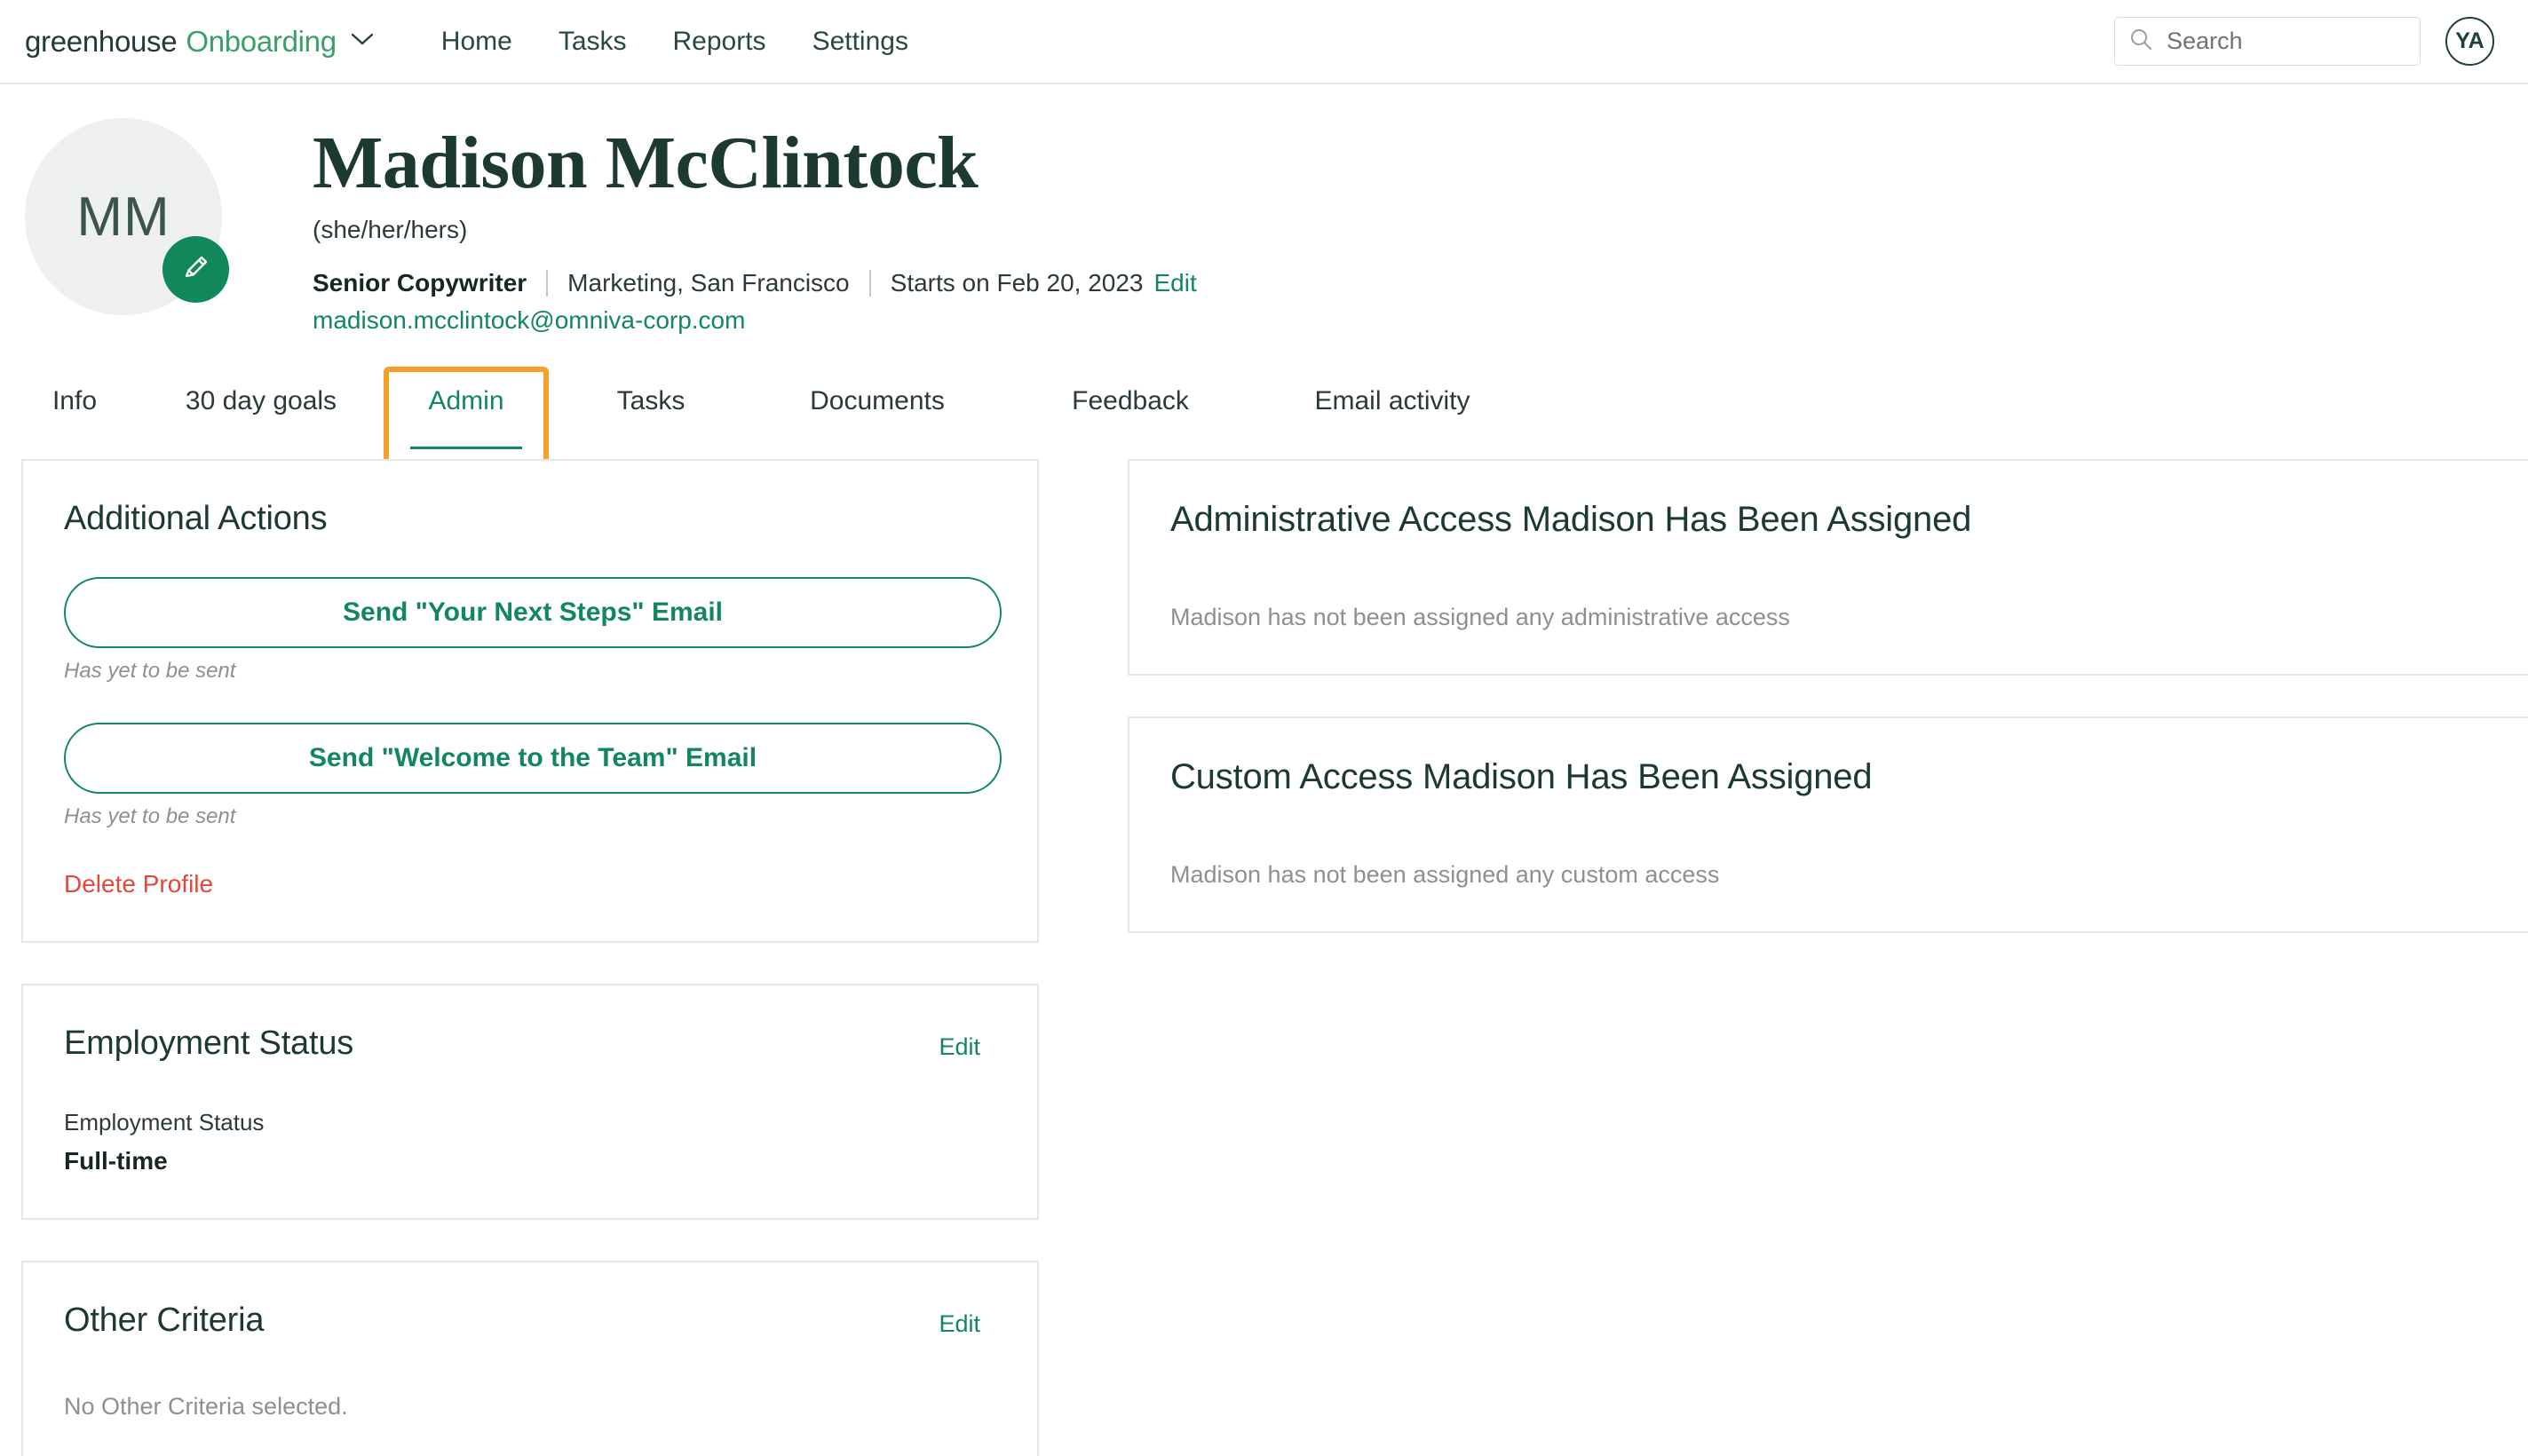 The image size is (2528, 1456). Describe the element at coordinates (75, 400) in the screenshot. I see `tab-label: Info` at that location.